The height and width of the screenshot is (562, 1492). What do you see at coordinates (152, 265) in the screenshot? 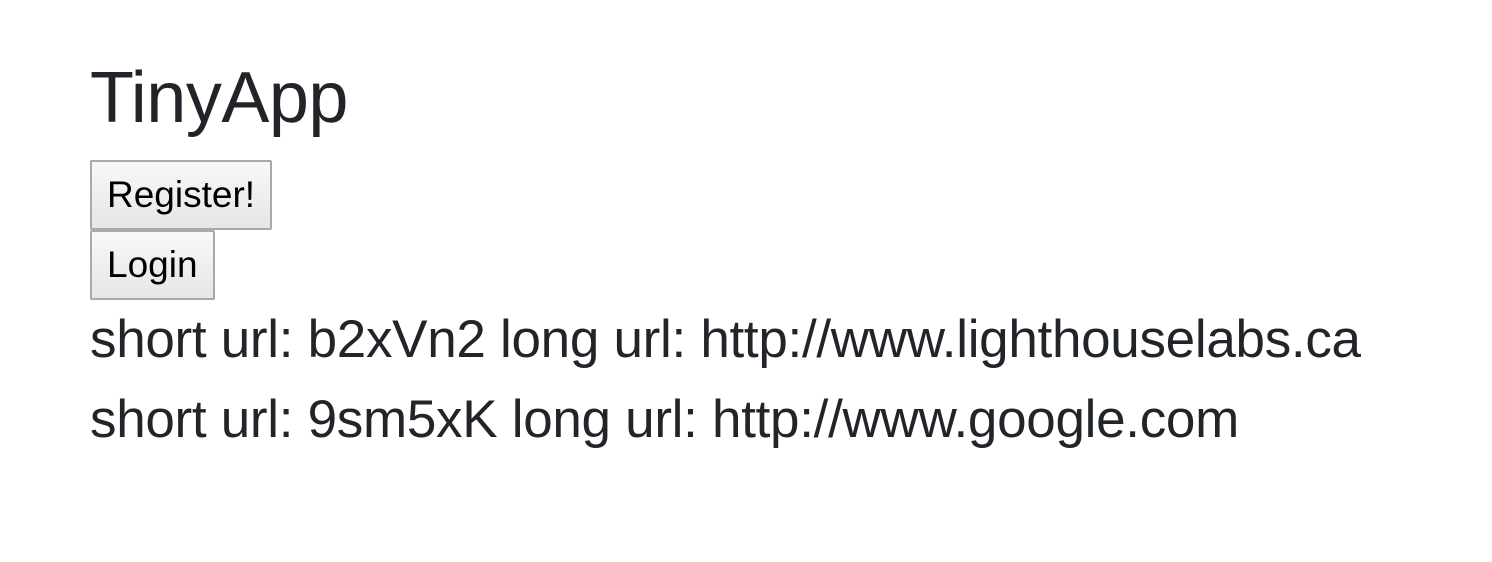
I see `login-button: Login` at bounding box center [152, 265].